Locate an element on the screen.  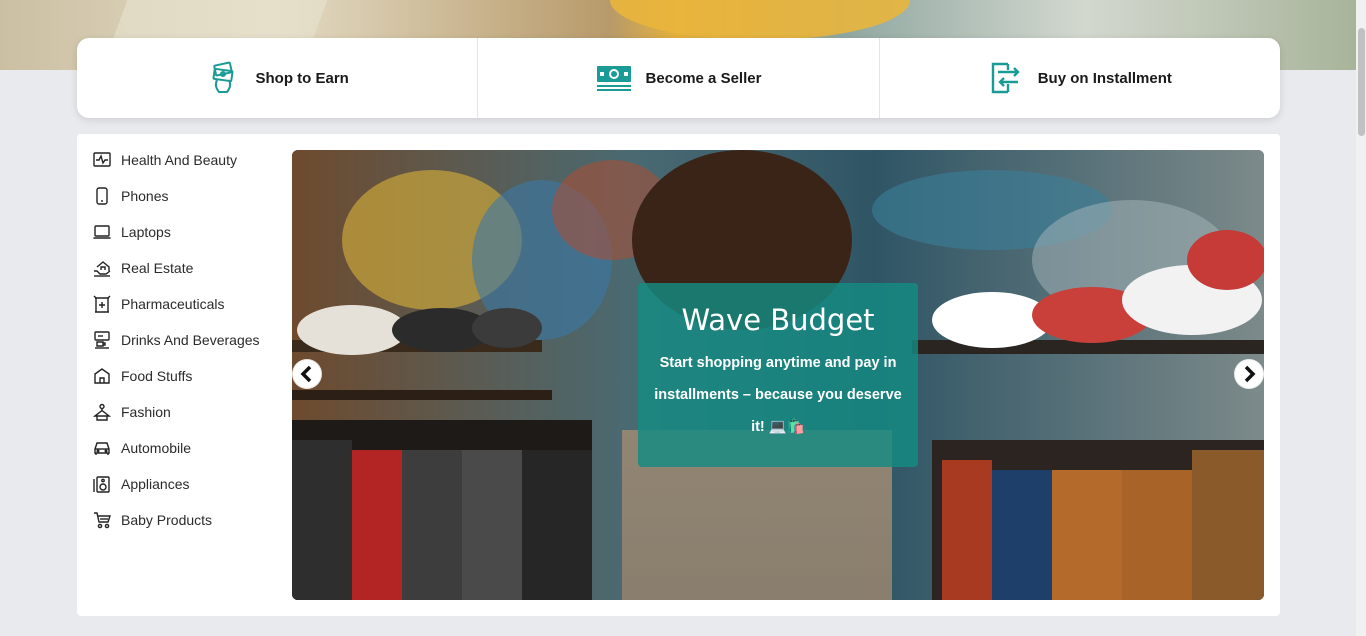
category-label: Health And Beauty is located at coordinates (179, 160).